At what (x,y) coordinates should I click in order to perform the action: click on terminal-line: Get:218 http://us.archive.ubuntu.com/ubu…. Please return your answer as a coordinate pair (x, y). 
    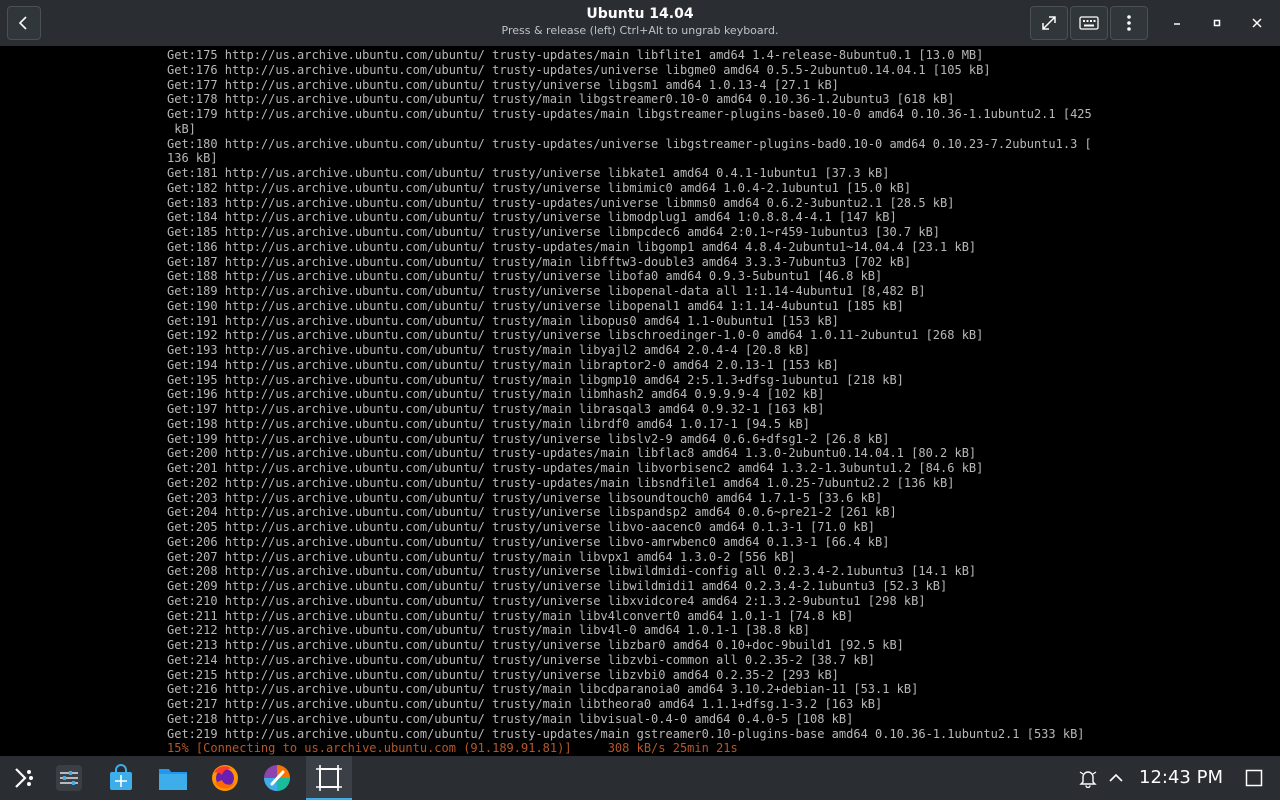
    Looking at the image, I should click on (510, 718).